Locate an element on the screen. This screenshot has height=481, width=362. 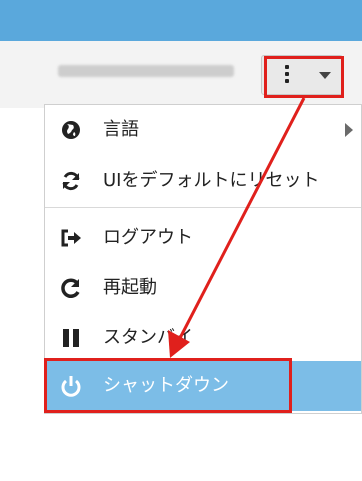
sign-out-icon is located at coordinates (71, 238).